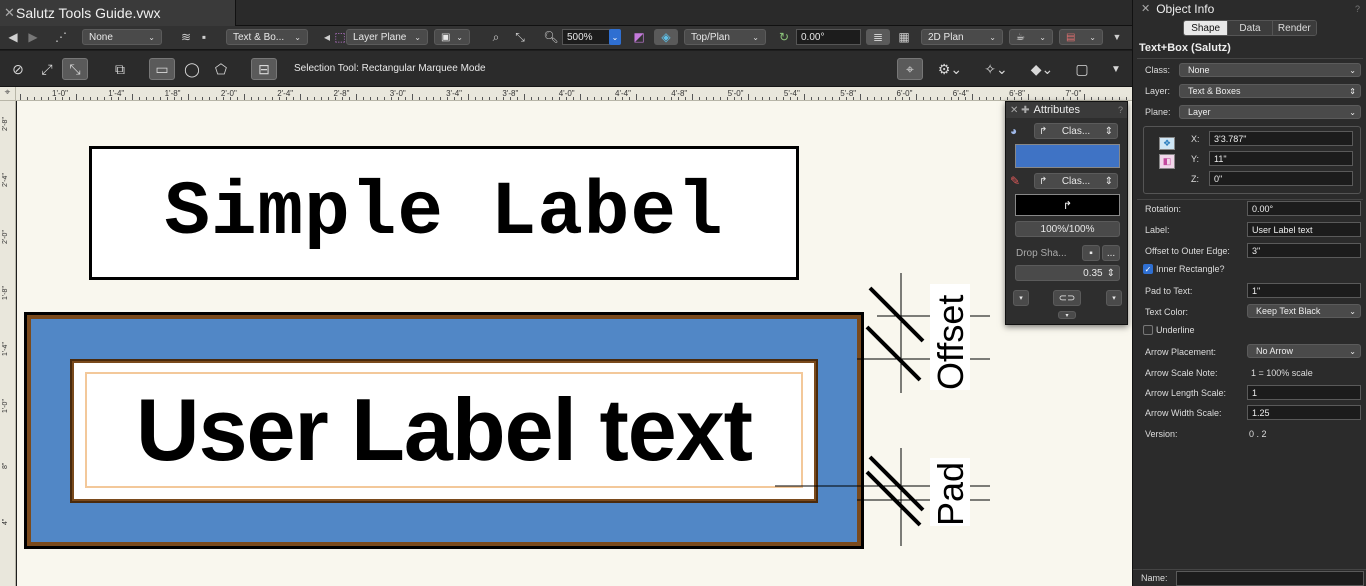 The image size is (1366, 586). I want to click on snap-tool-icon: ⌖, so click(910, 69).